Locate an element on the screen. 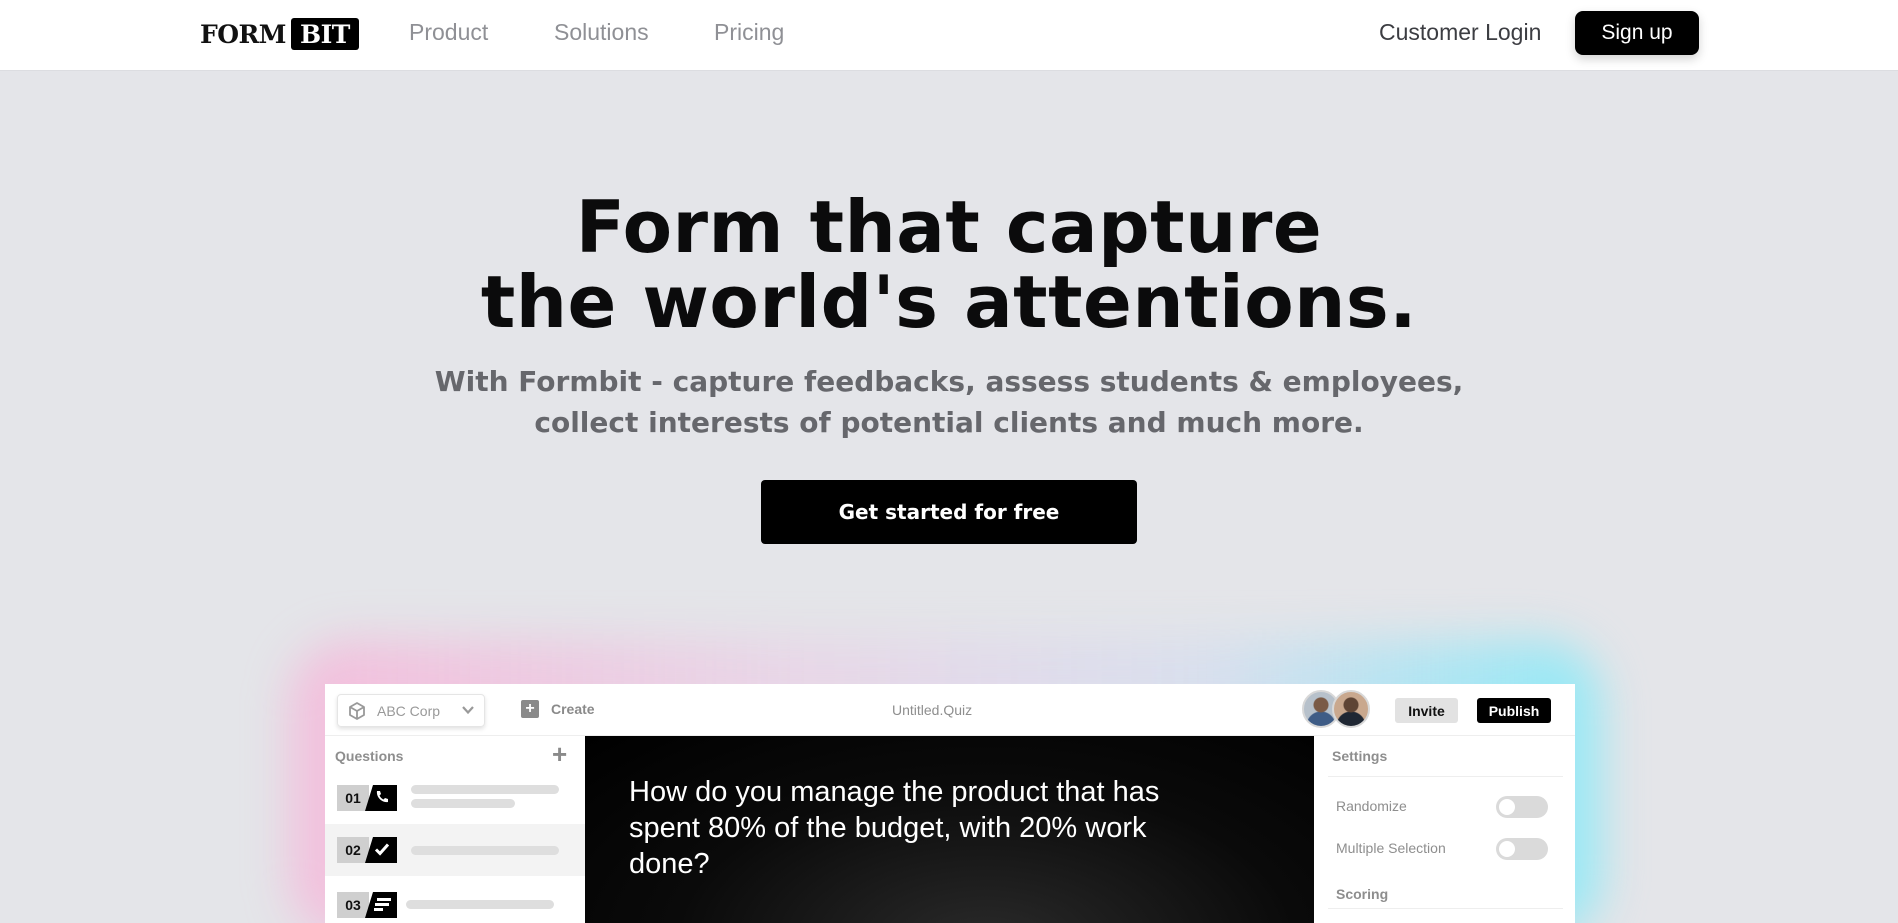  nav-link-solutions: Solutions is located at coordinates (601, 32).